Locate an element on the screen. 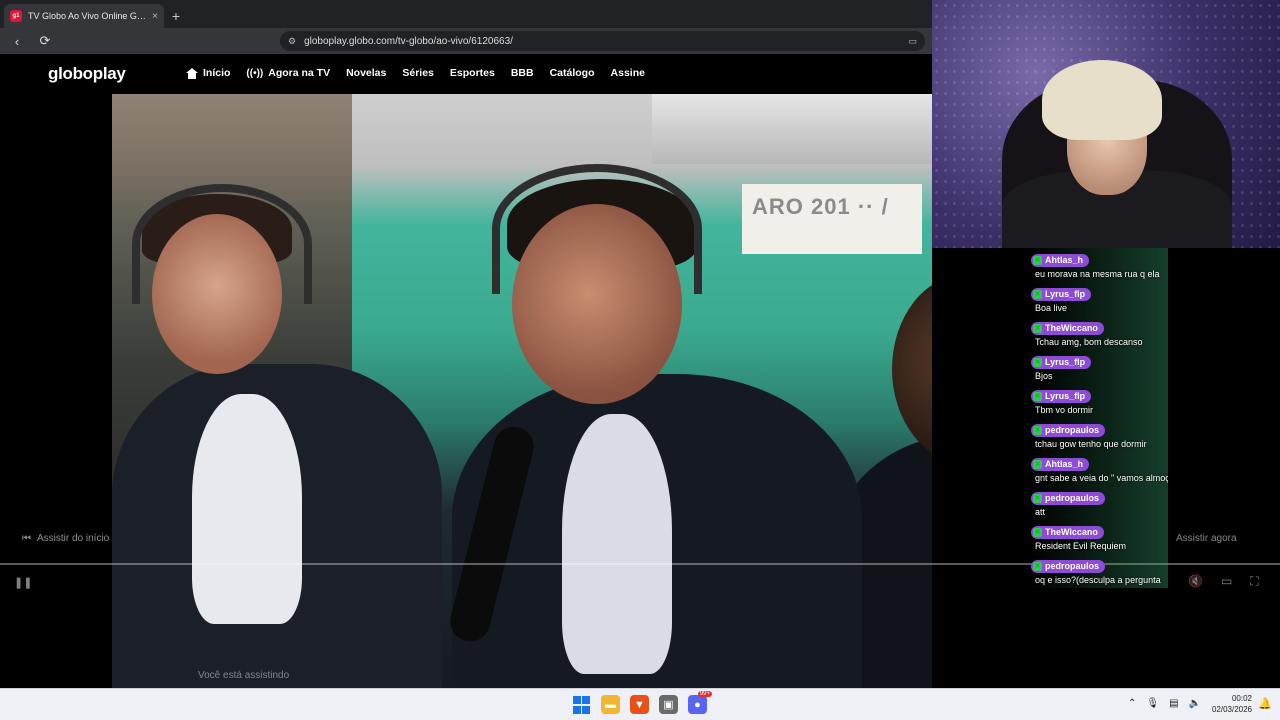  nav-item-esportes: Esportes is located at coordinates (472, 73).